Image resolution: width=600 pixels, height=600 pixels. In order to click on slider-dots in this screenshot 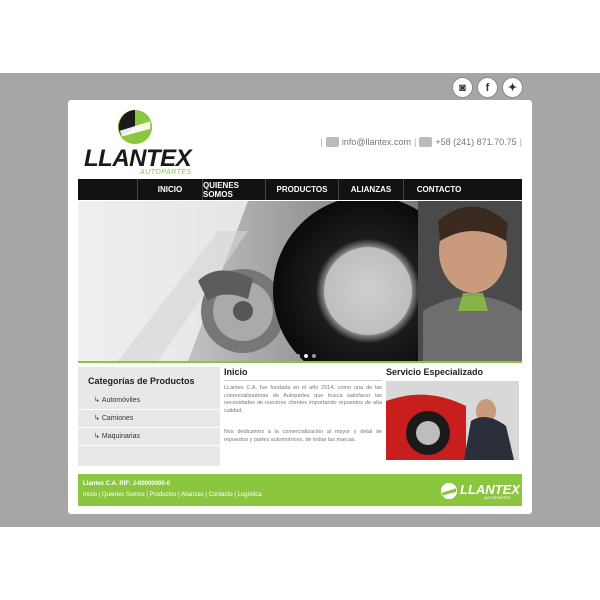, I will do `click(306, 356)`.